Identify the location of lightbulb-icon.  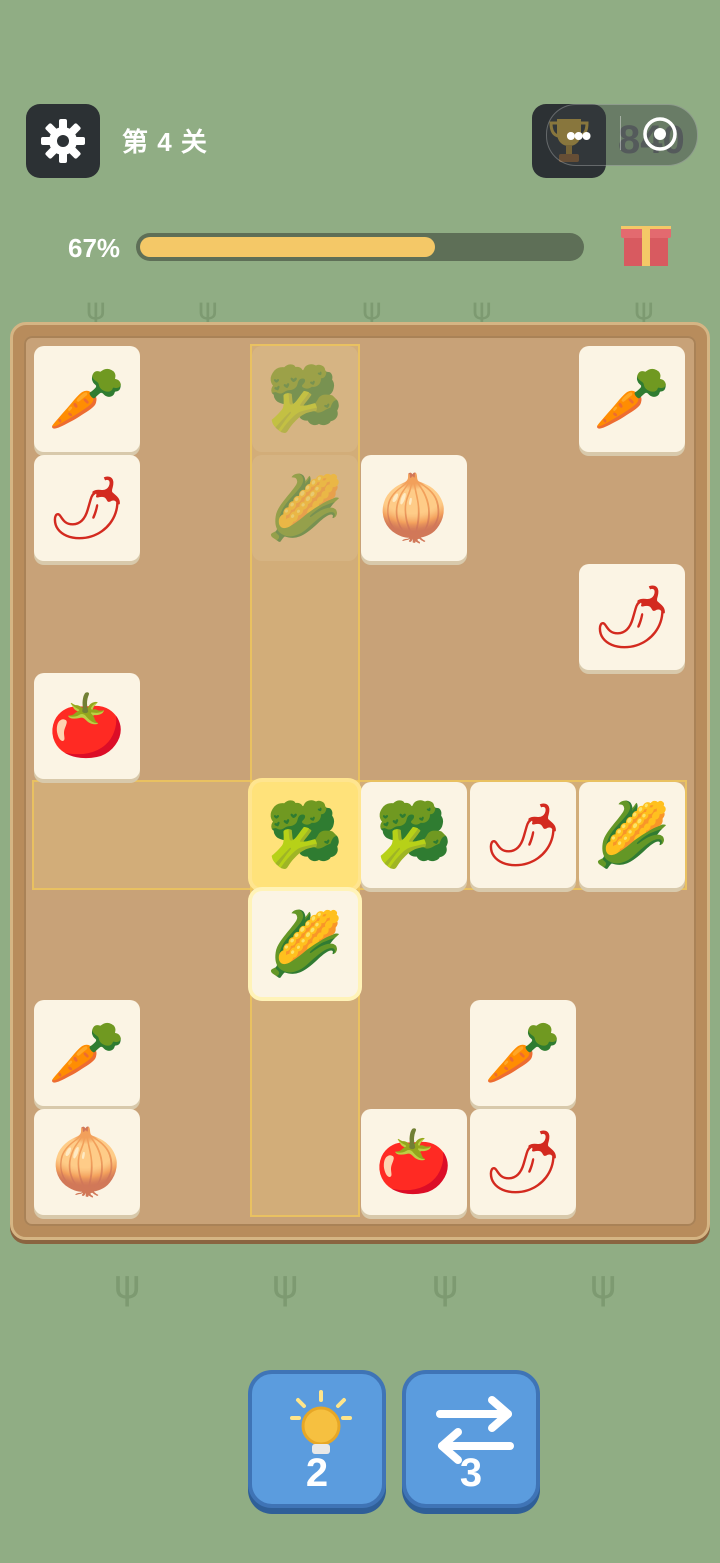
(321, 1422).